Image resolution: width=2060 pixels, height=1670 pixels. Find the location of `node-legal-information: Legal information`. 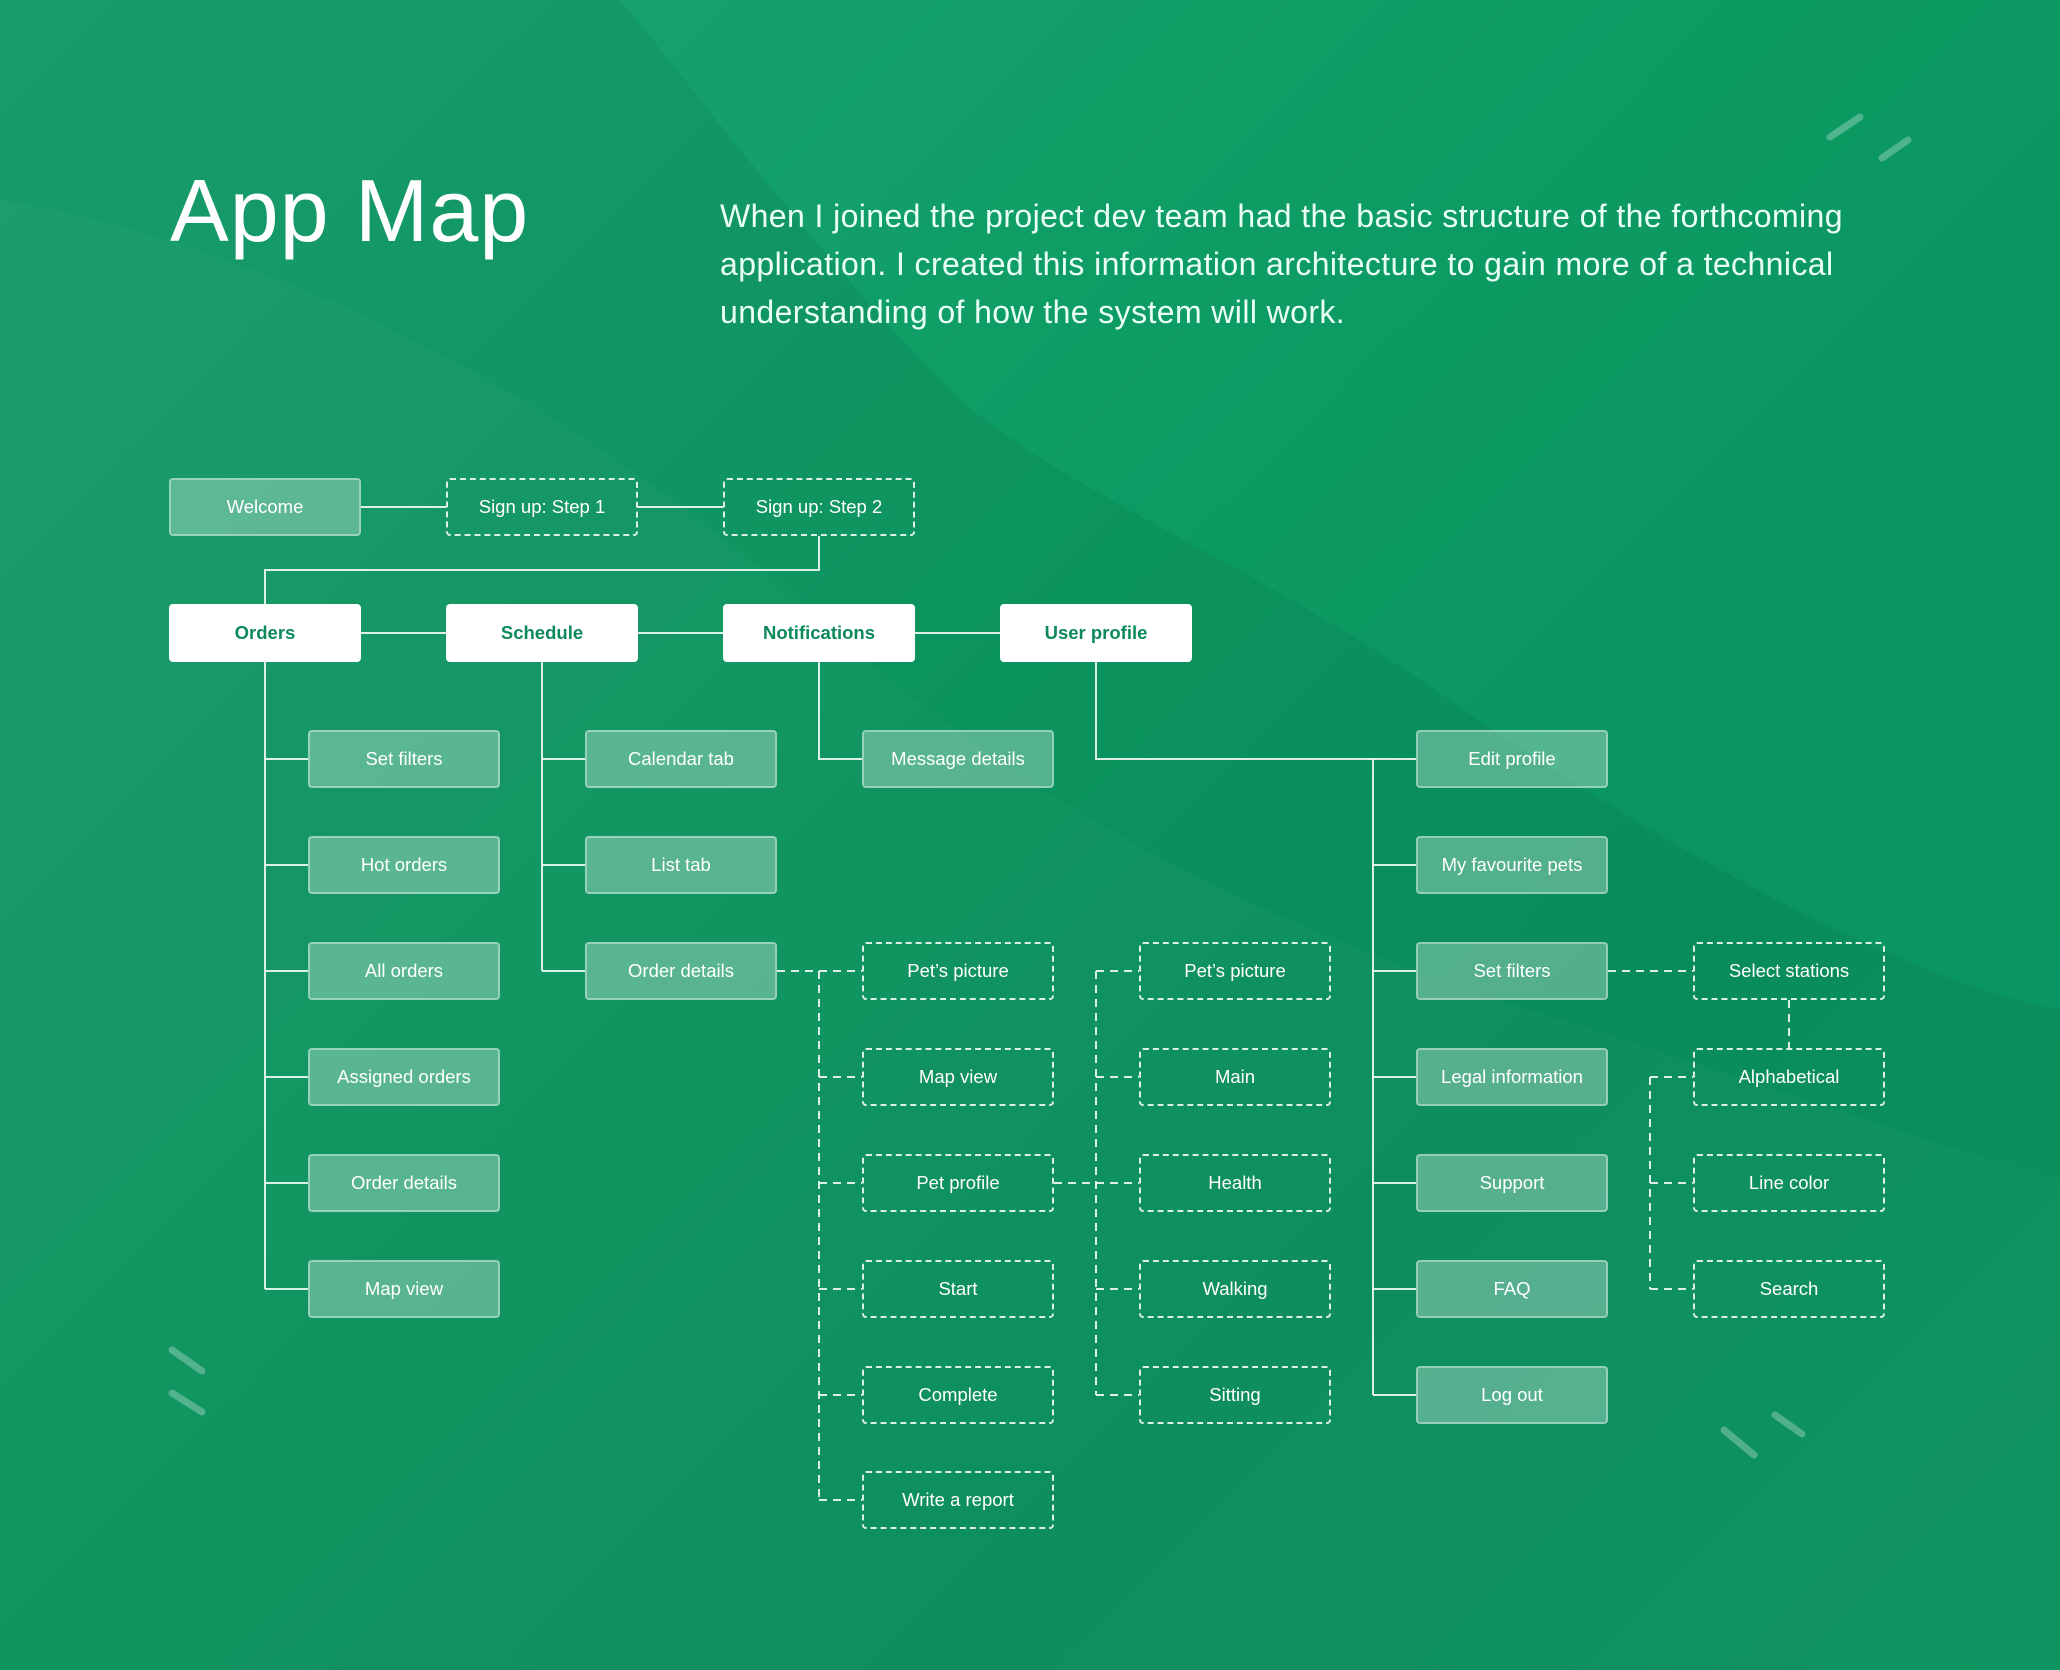

node-legal-information: Legal information is located at coordinates (1512, 1077).